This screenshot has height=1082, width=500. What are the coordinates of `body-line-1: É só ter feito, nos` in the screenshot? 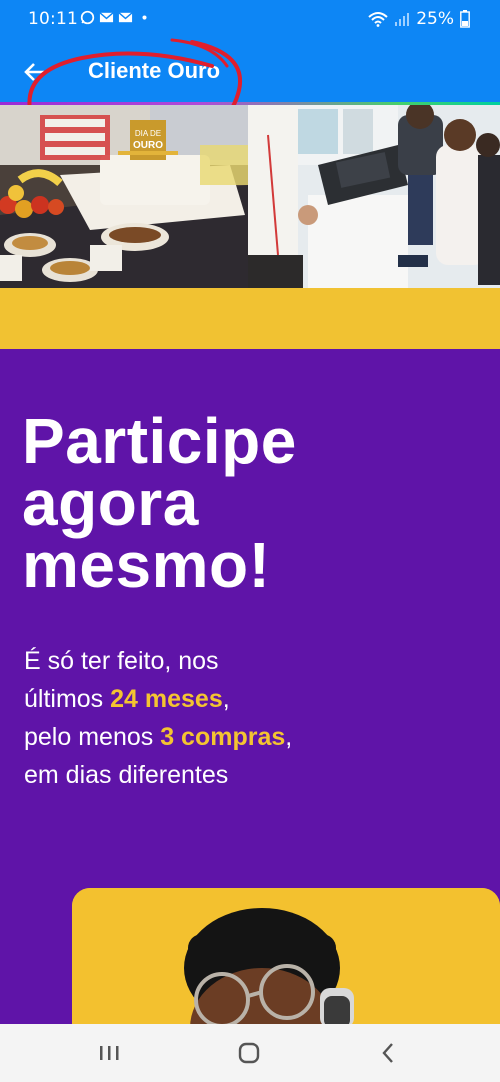 It's located at (121, 661).